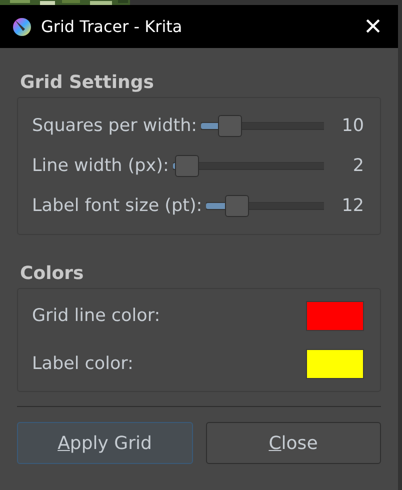 The height and width of the screenshot is (490, 402). I want to click on section-heading: Grid Settings, so click(87, 83).